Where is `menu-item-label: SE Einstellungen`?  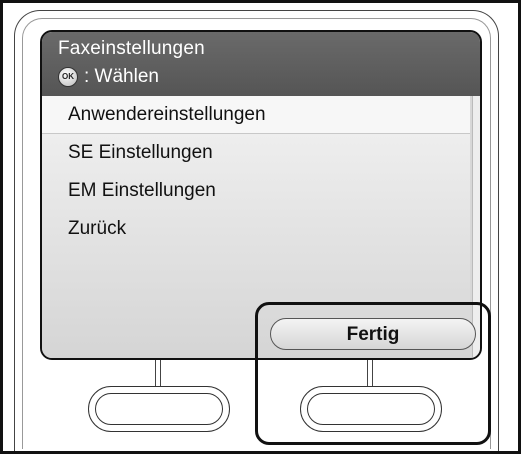 menu-item-label: SE Einstellungen is located at coordinates (140, 152).